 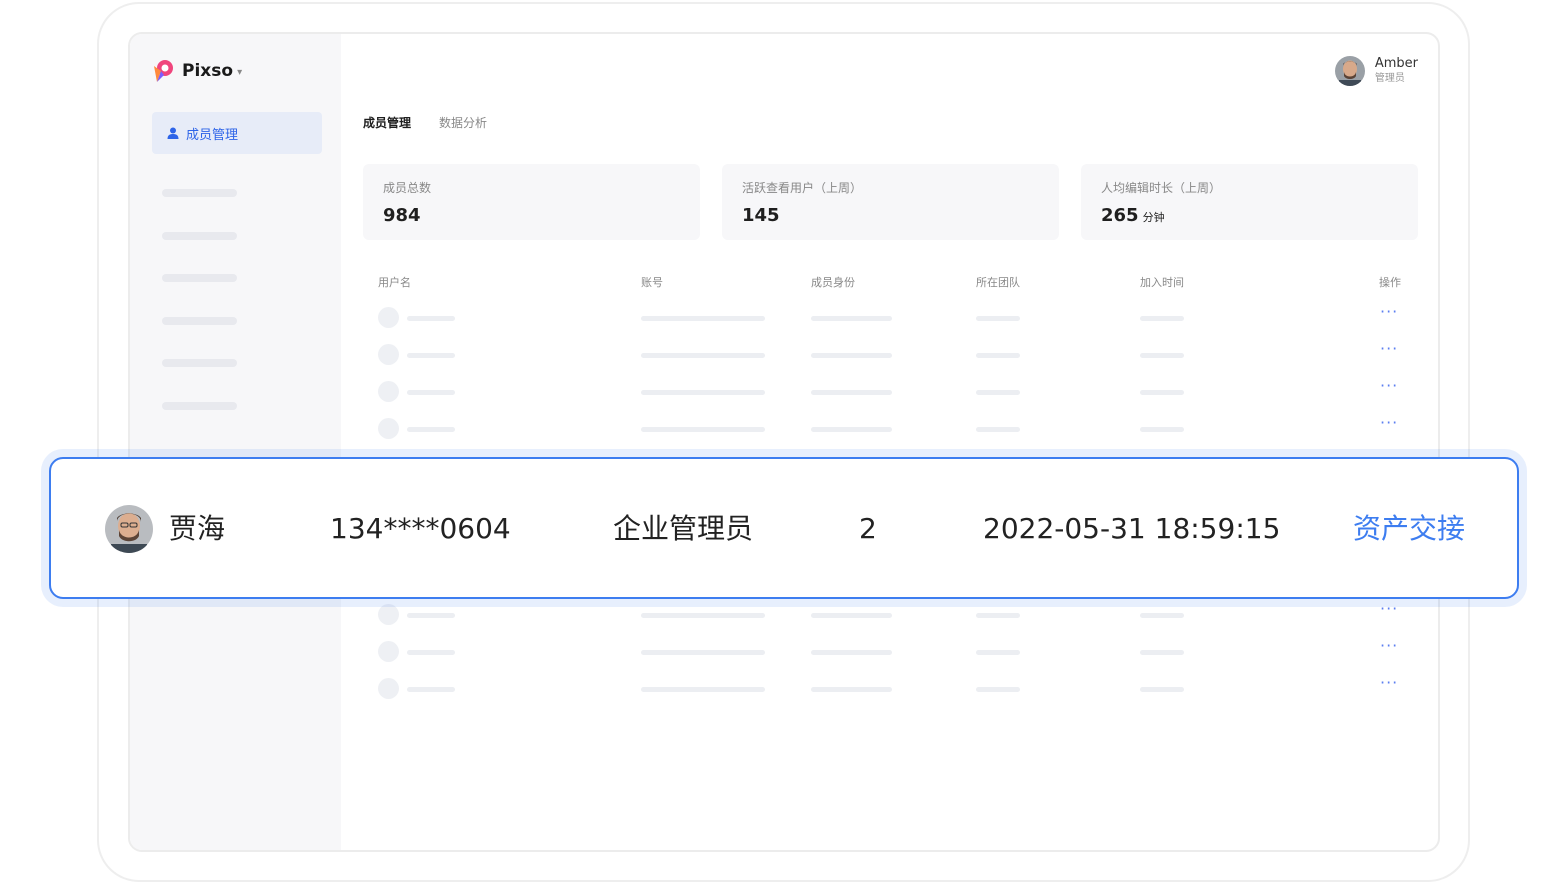 I want to click on stat-value: 265 分钟, so click(x=1133, y=215).